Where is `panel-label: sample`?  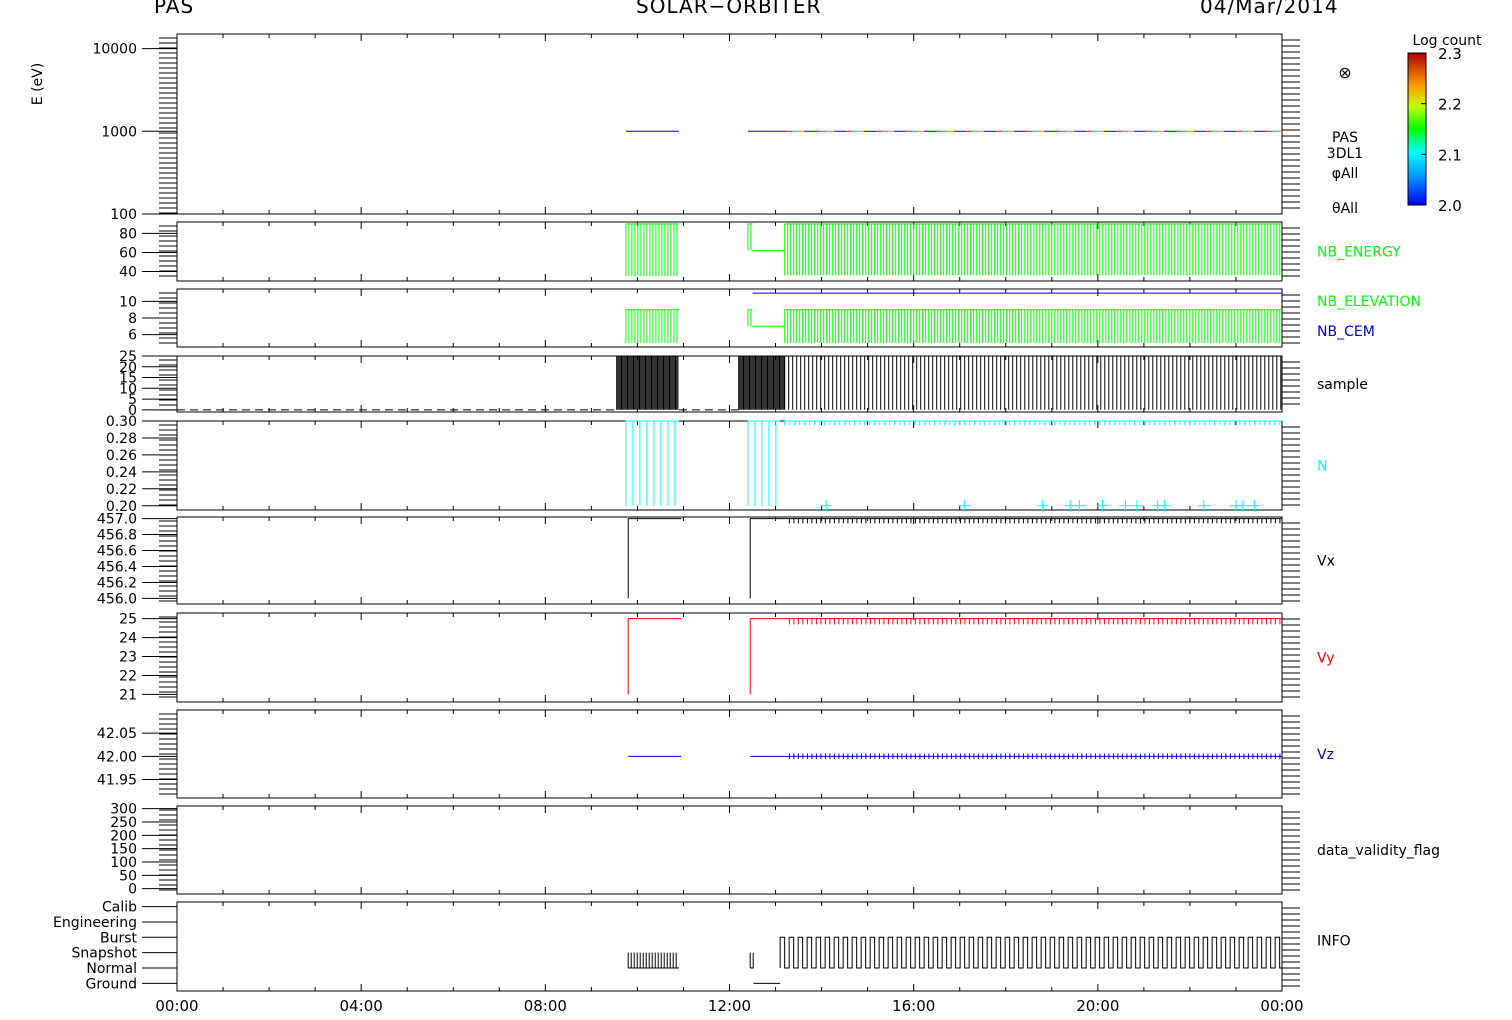 panel-label: sample is located at coordinates (1342, 385).